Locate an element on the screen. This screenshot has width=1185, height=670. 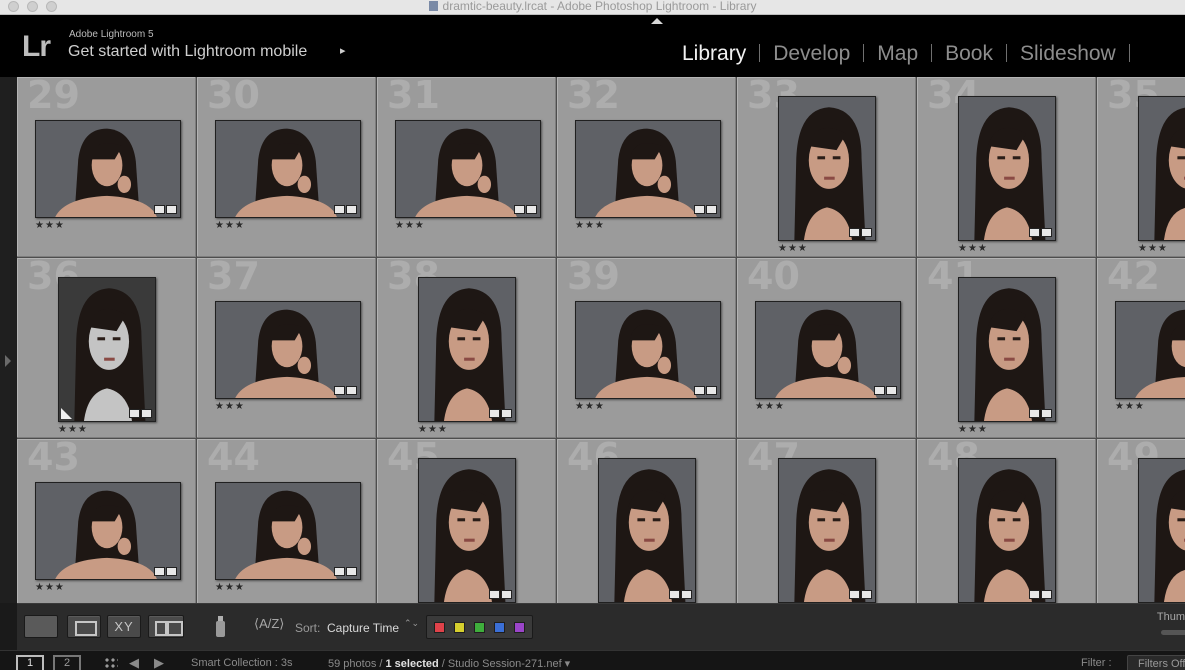
grid-cell: 37 ★★★ is located at coordinates (286, 348).